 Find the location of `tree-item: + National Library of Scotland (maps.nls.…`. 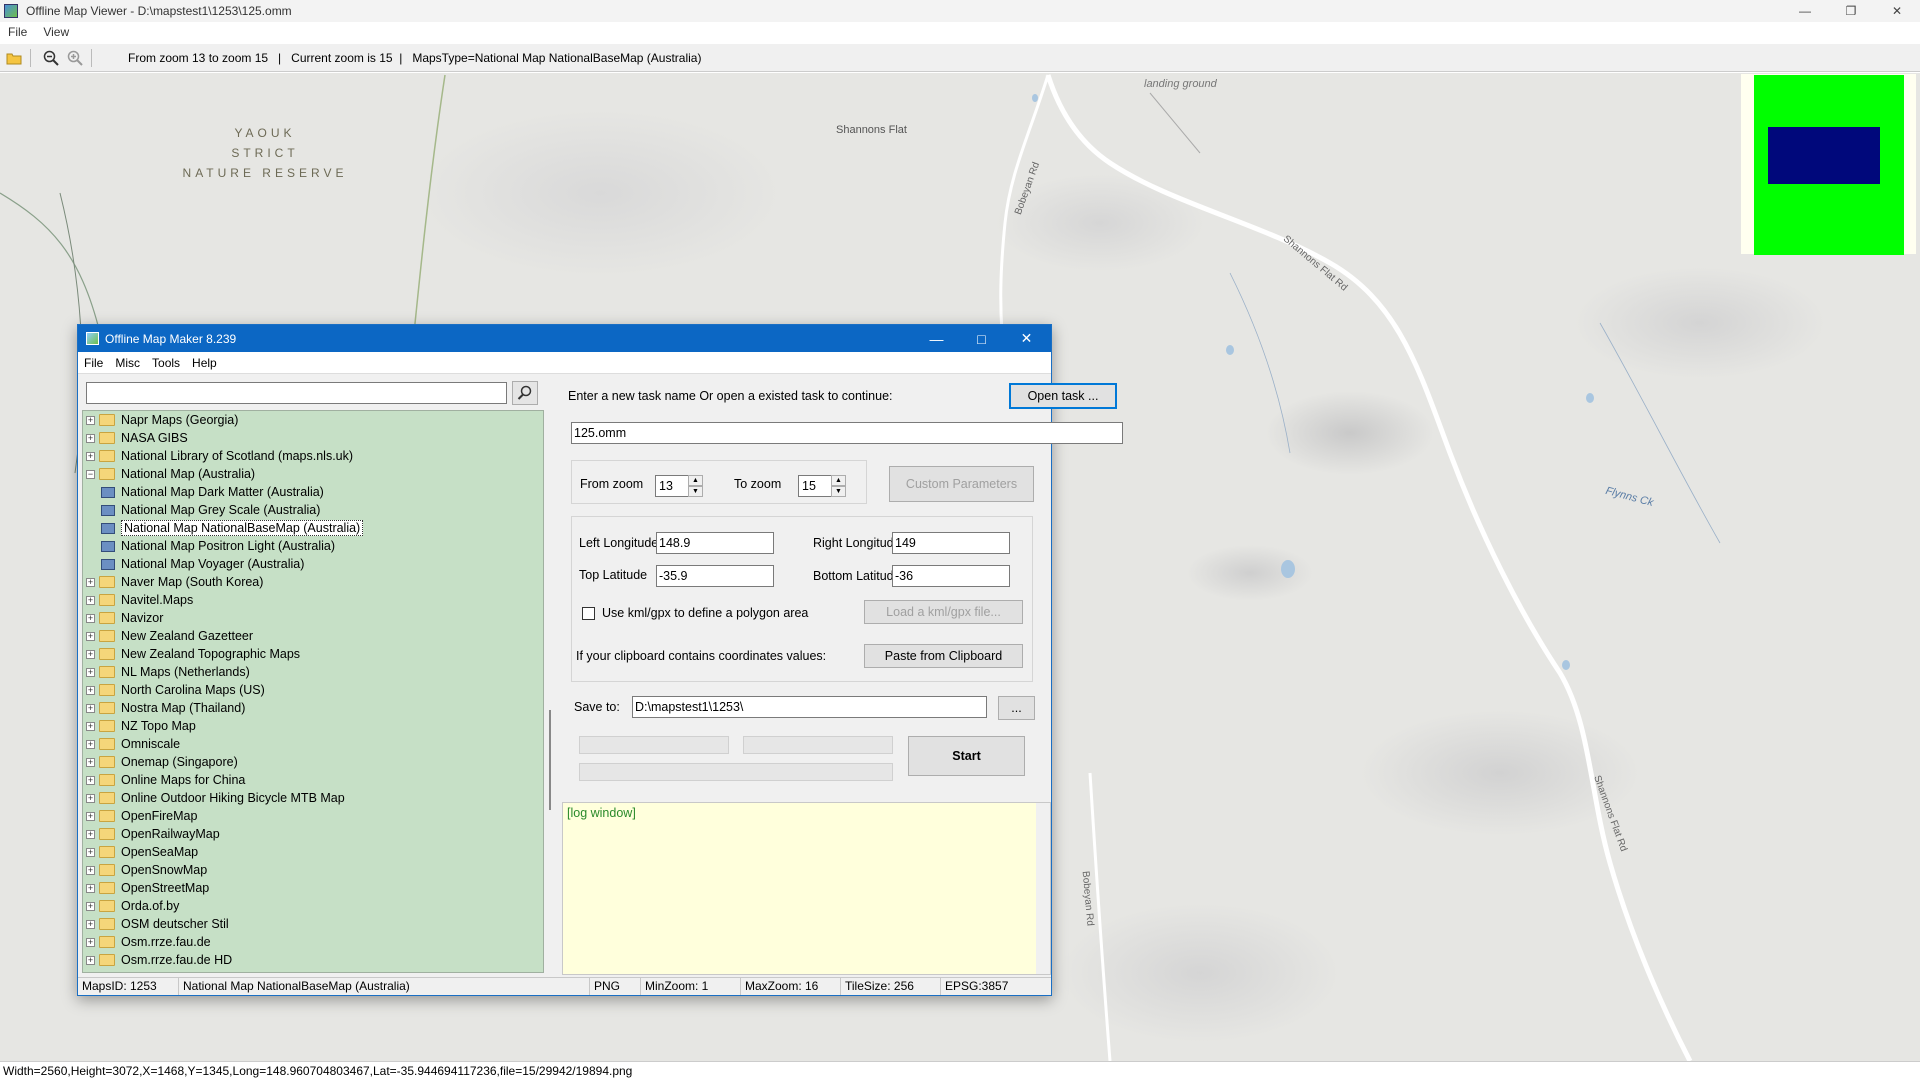

tree-item: + National Library of Scotland (maps.nls.… is located at coordinates (313, 456).